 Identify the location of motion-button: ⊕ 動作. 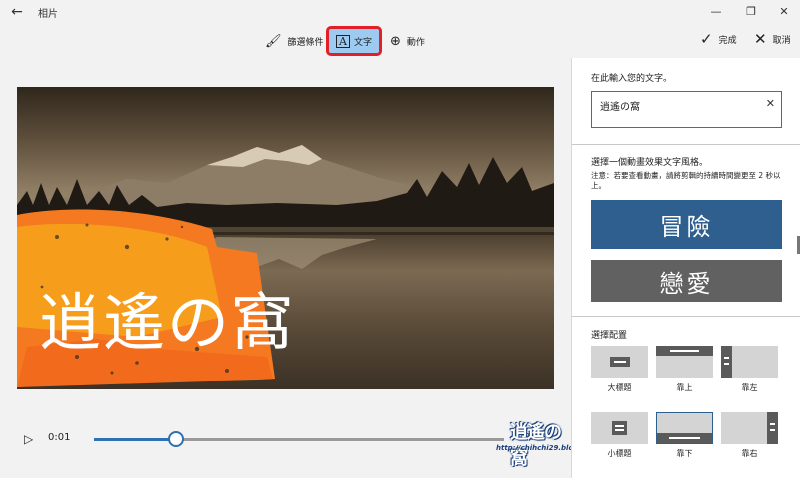
(407, 41).